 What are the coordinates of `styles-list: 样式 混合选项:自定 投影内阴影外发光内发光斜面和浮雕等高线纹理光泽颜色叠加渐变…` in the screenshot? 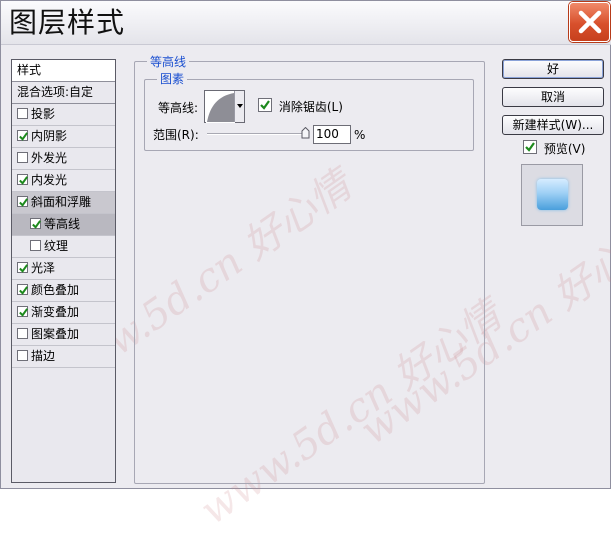 It's located at (63, 271).